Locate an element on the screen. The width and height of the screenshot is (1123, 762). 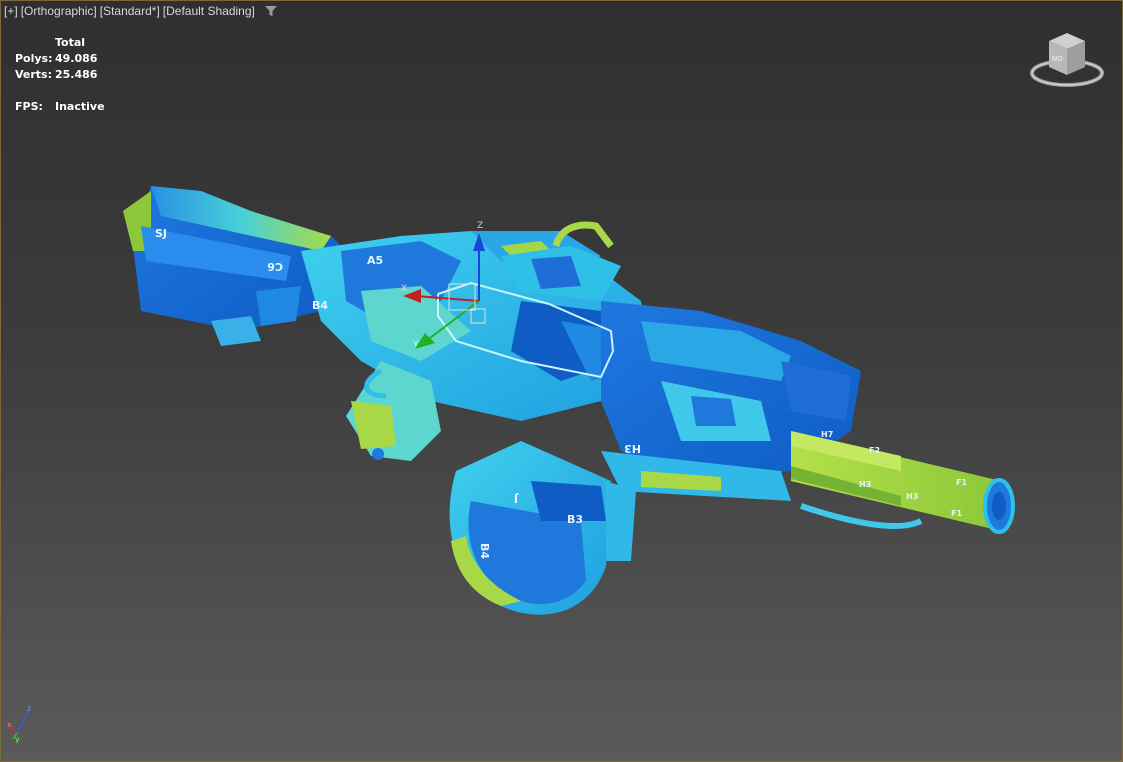
decal-label: C6 is located at coordinates (275, 266).